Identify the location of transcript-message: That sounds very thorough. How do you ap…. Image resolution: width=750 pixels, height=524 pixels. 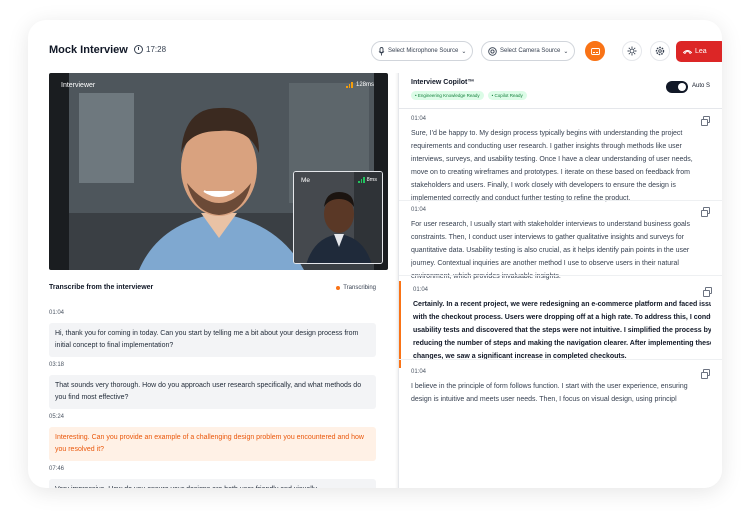
(212, 392).